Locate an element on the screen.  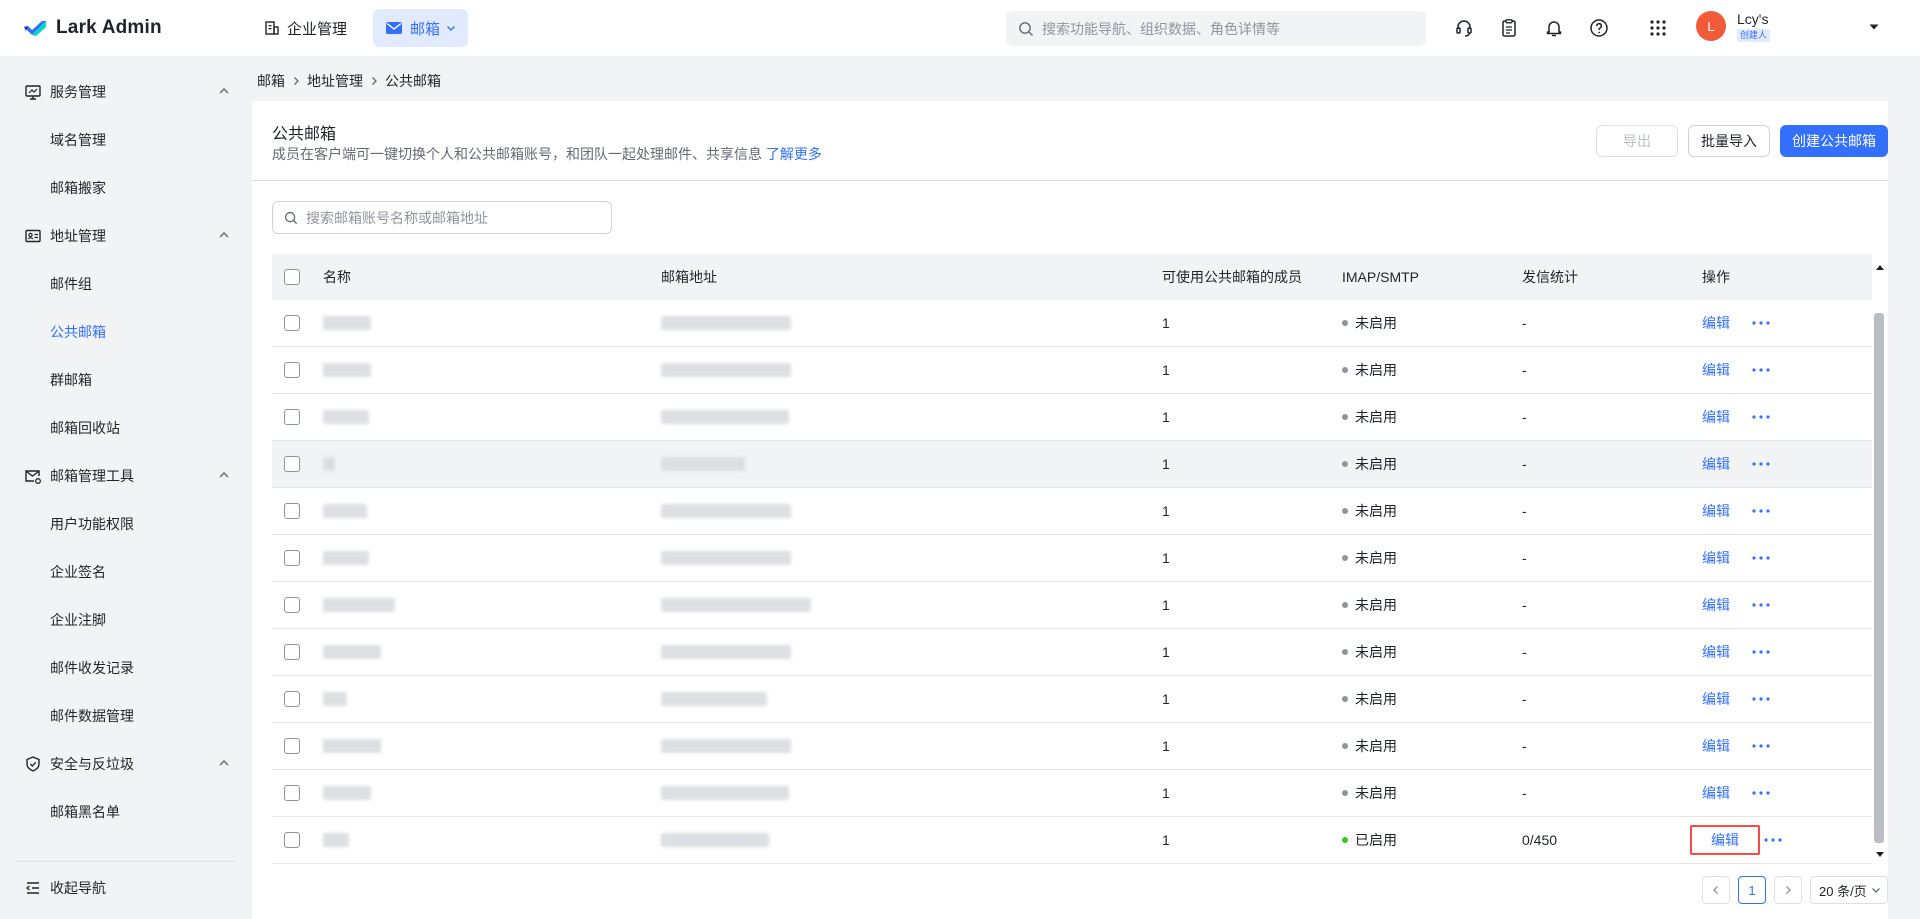
page-size-select: 20 条/页 is located at coordinates (1849, 890).